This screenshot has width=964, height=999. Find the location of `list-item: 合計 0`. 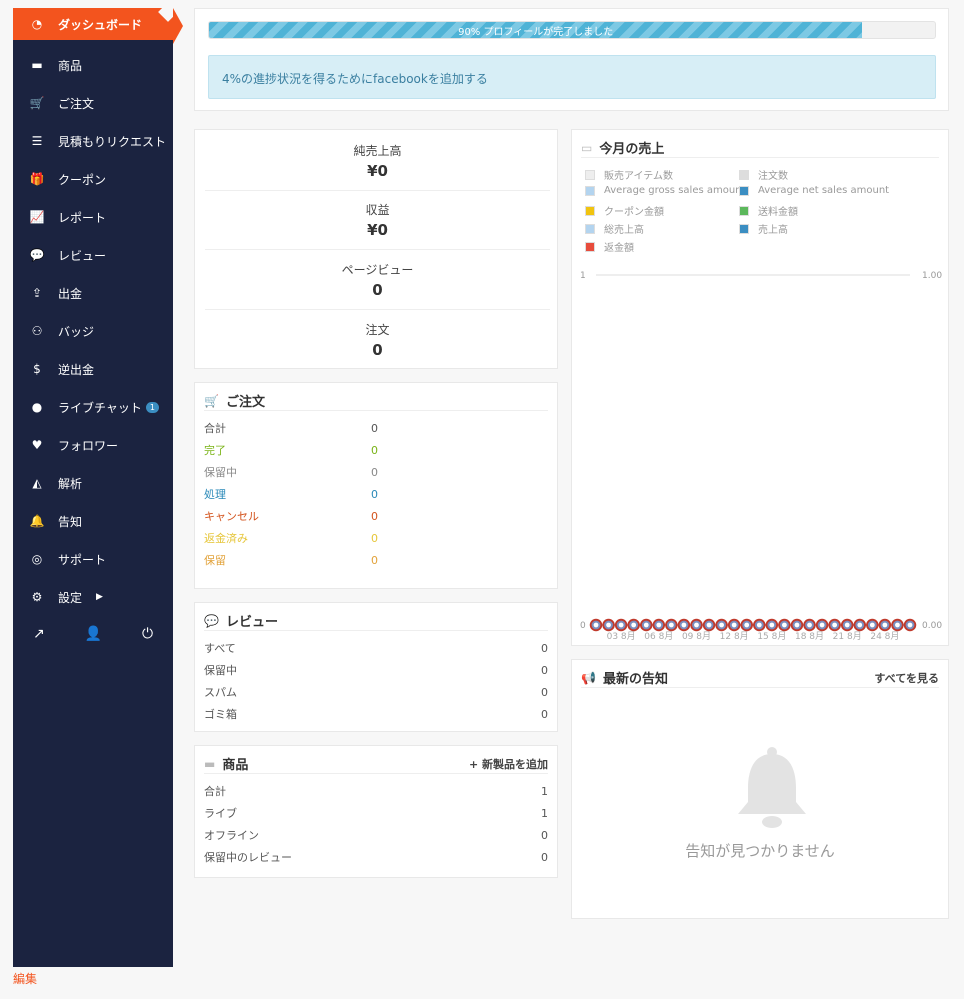

list-item: 合計 0 is located at coordinates (376, 428).